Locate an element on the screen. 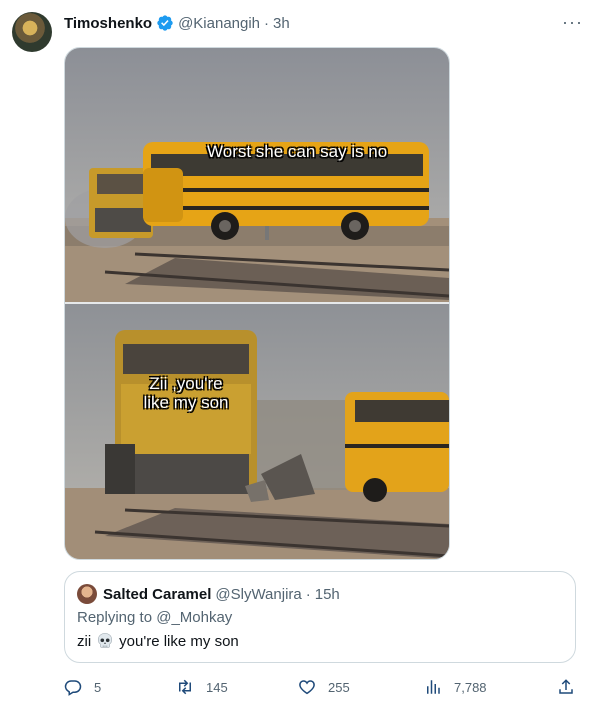 Image resolution: width=605 pixels, height=709 pixels. quoted-tweet-header: Salted Caramel @SlyWanjira · 15h is located at coordinates (320, 594).